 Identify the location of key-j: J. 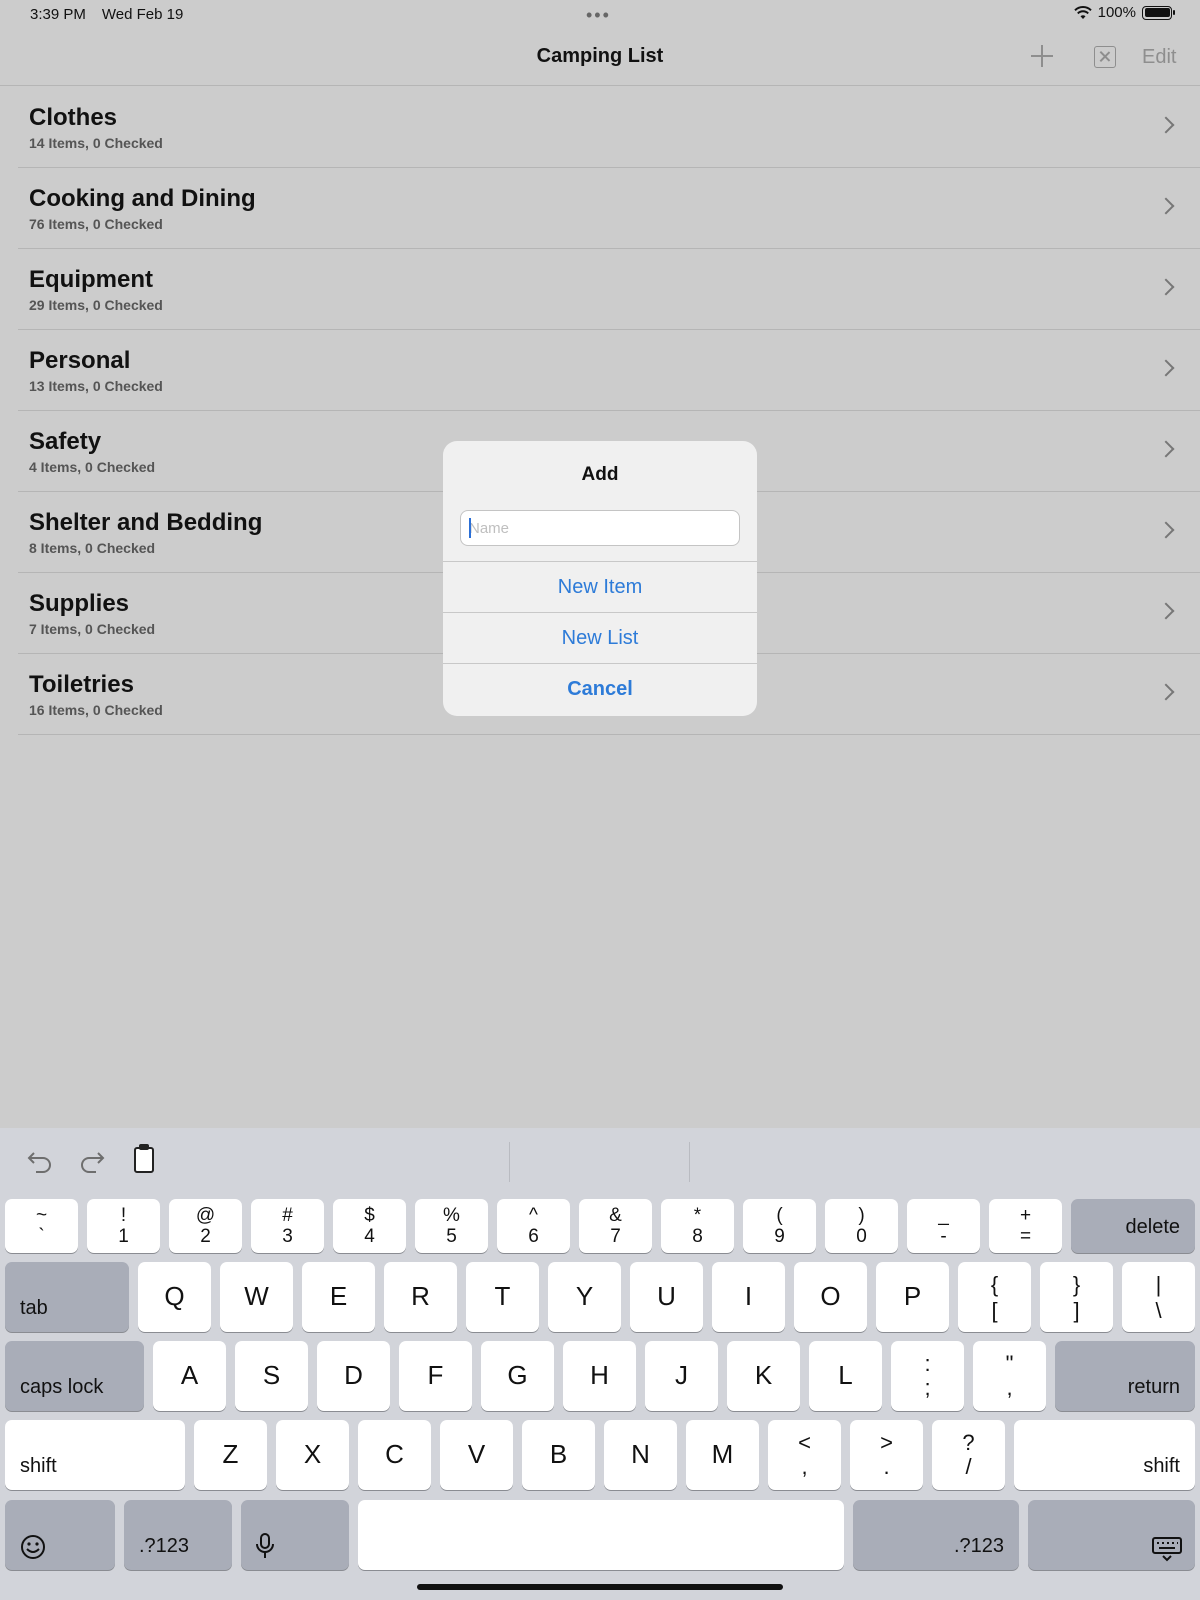
(681, 1376).